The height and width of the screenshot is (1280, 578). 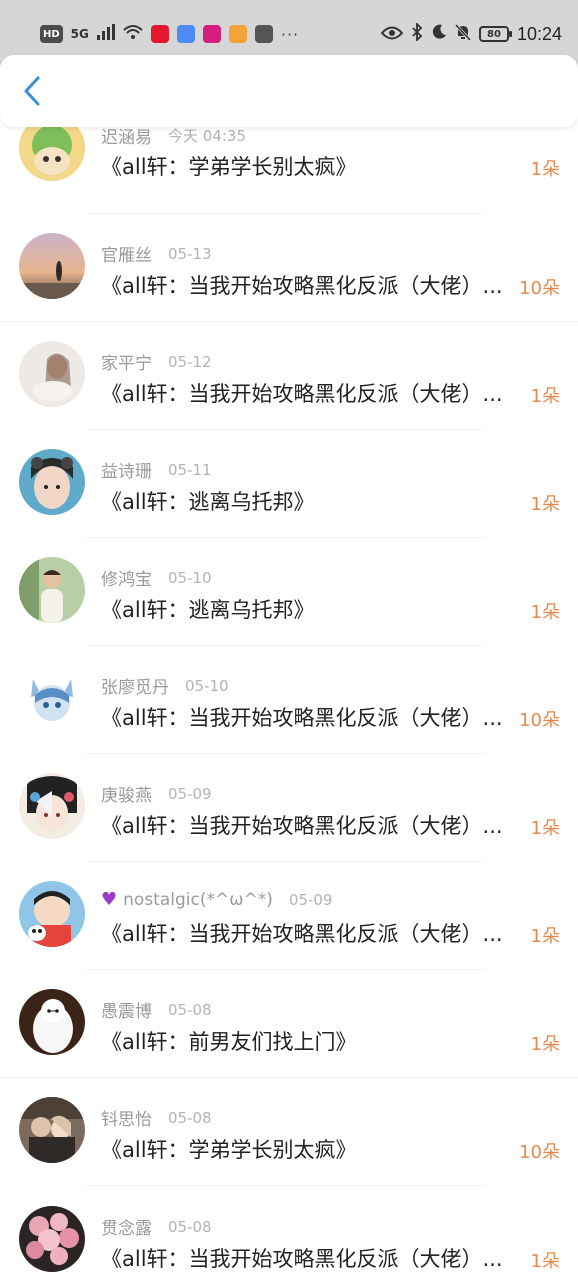 What do you see at coordinates (126, 1012) in the screenshot?
I see `sender-name: 愚震博` at bounding box center [126, 1012].